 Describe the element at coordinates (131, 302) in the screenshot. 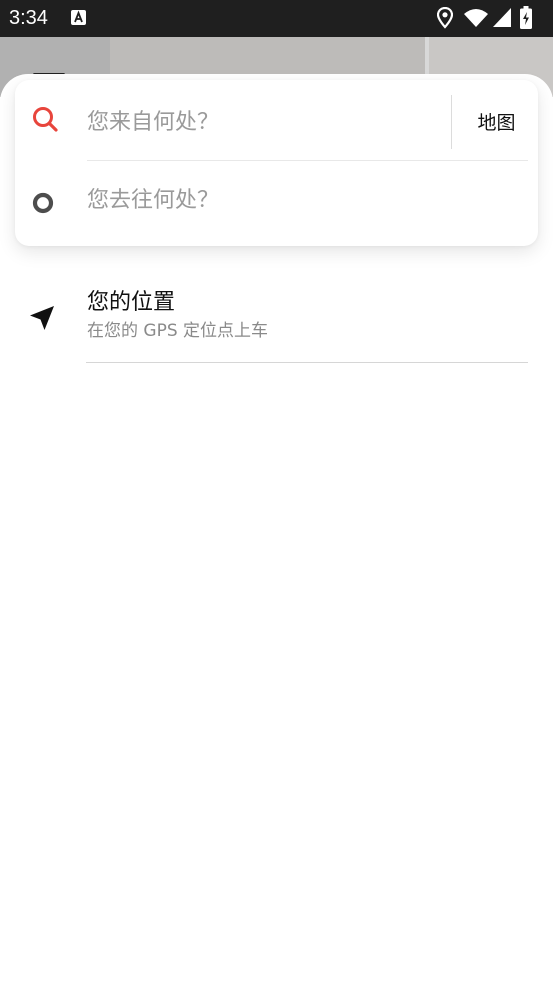

I see `location-title: 您的位置` at that location.